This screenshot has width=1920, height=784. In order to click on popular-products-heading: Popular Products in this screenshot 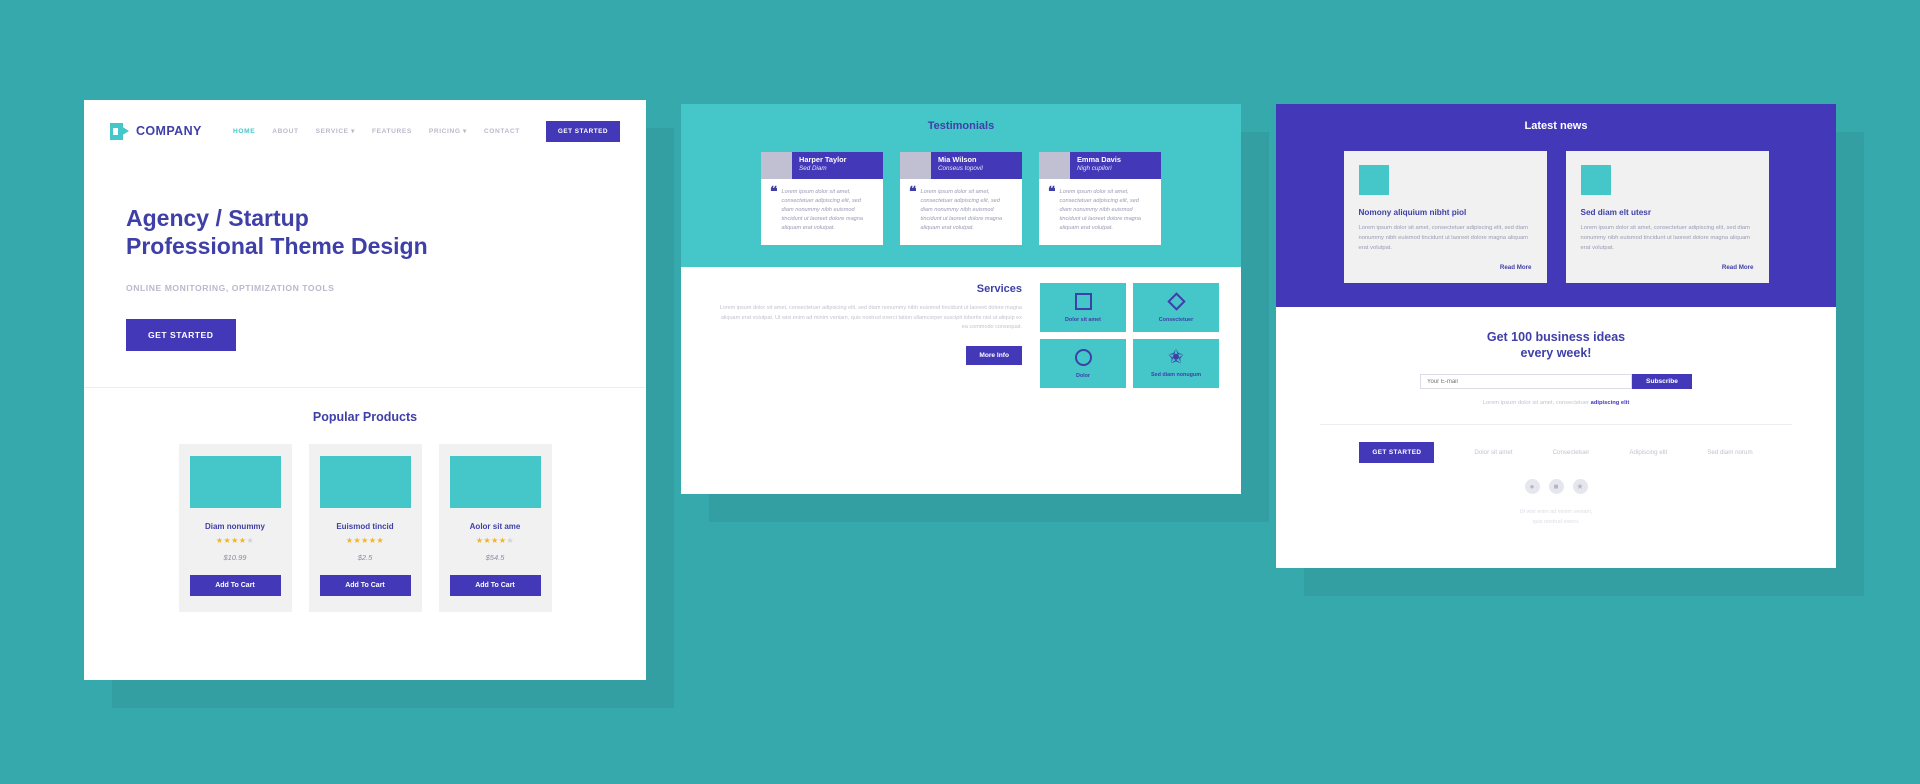, I will do `click(365, 416)`.